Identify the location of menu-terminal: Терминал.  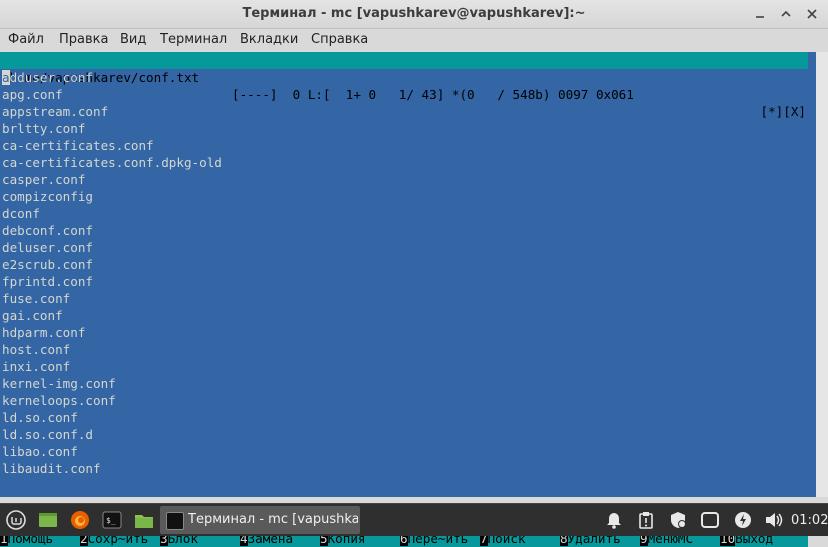
(193, 39).